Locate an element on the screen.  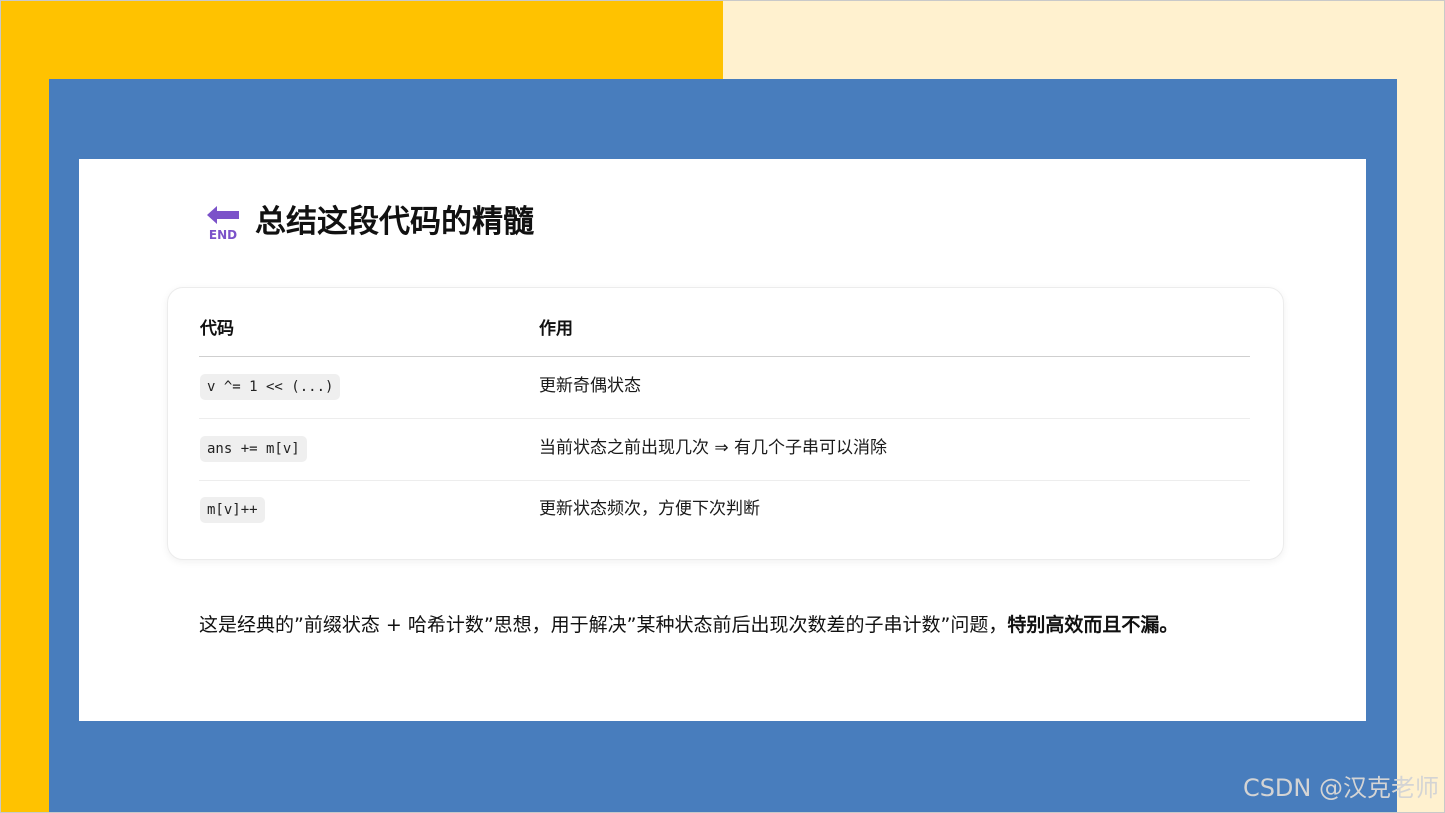
end-icon-label: END is located at coordinates (223, 234).